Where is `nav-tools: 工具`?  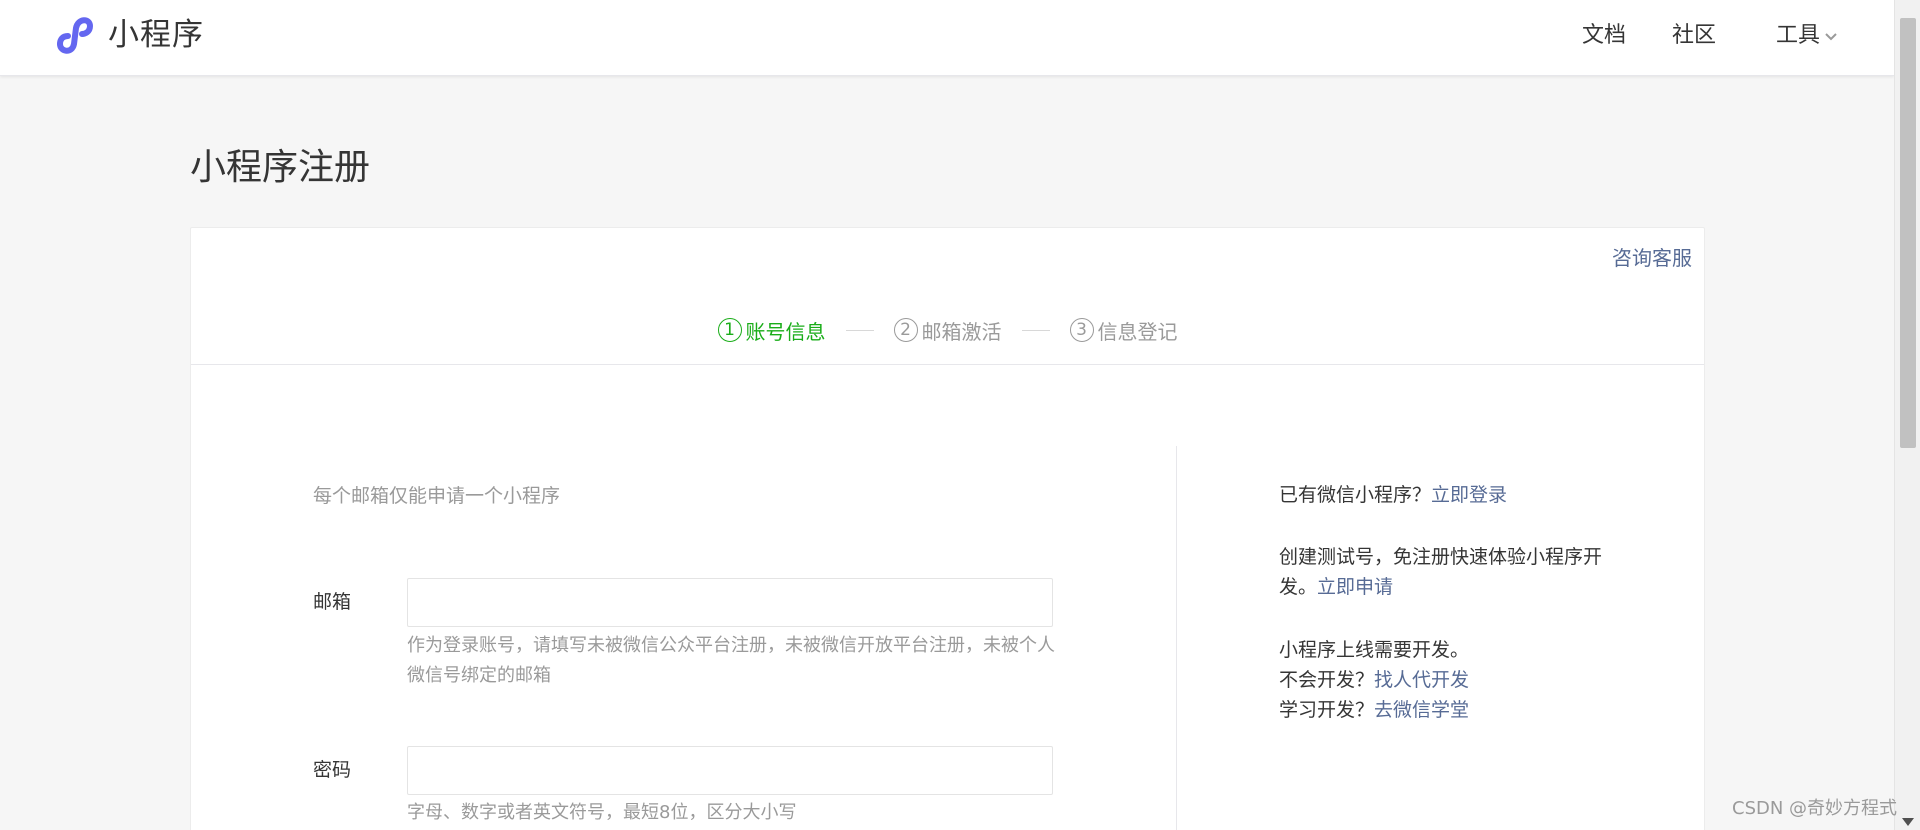
nav-tools: 工具 is located at coordinates (1807, 36).